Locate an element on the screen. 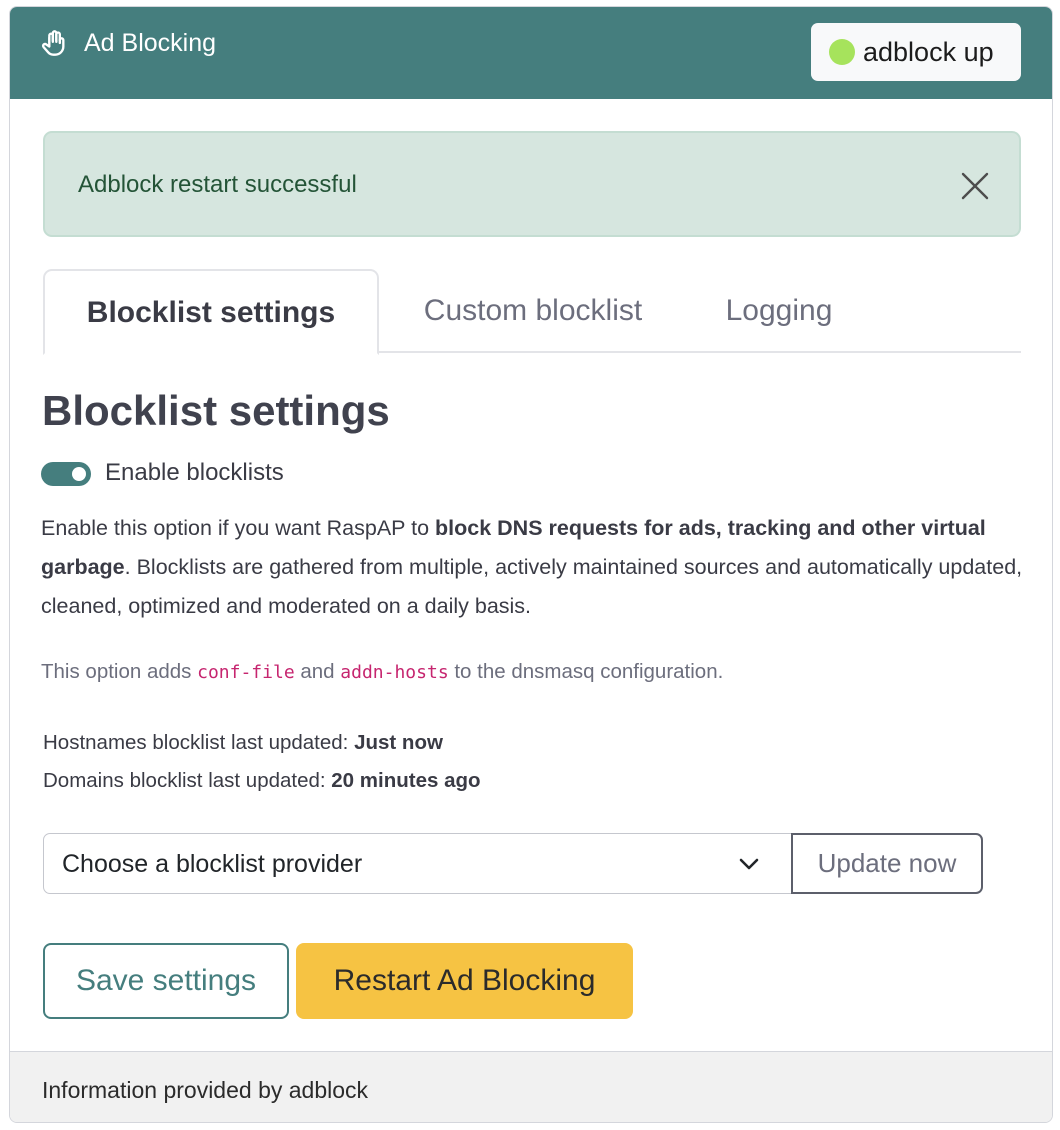  restart-adblock-button: Restart Ad Blocking is located at coordinates (464, 981).